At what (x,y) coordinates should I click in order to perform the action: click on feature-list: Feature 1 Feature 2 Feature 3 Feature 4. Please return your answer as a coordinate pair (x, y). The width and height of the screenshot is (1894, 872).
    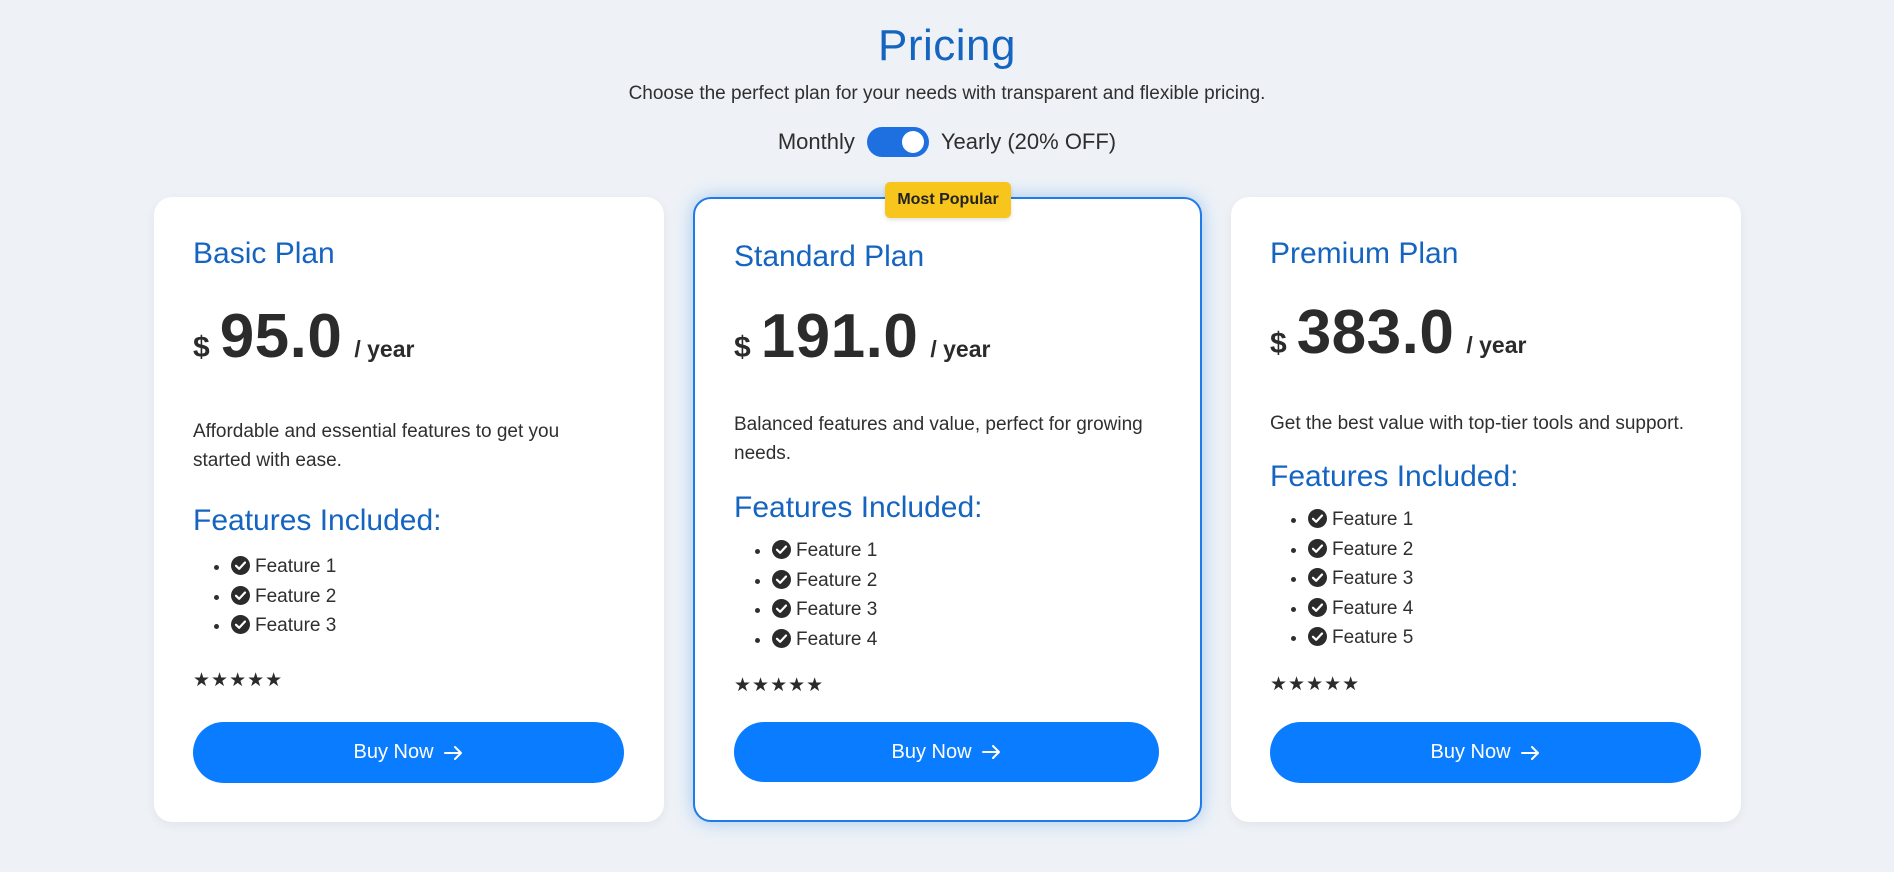
    Looking at the image, I should click on (805, 595).